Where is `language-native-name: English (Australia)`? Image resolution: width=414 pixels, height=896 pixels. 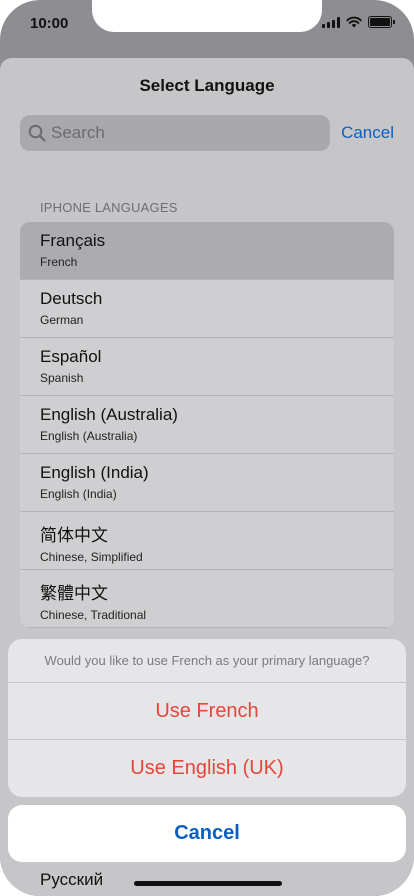
language-native-name: English (Australia) is located at coordinates (109, 414).